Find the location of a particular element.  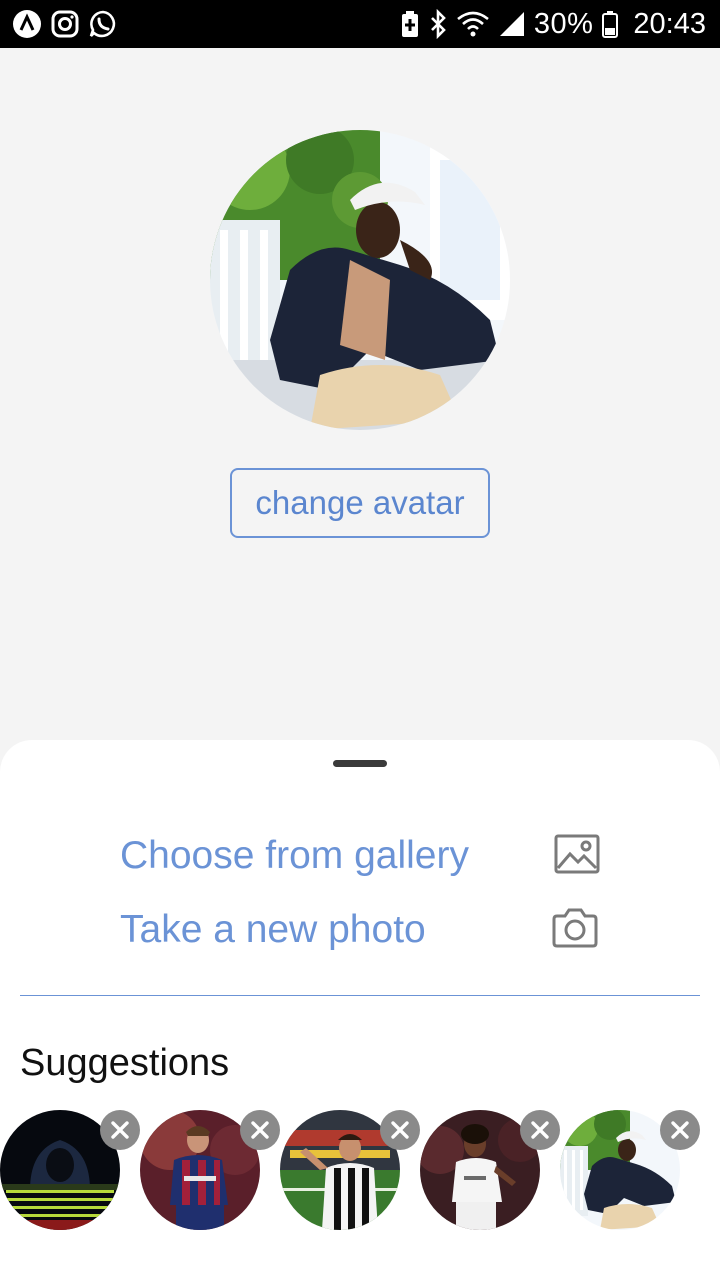

choose-from-gallery-label: Choose from gallery is located at coordinates (294, 855).